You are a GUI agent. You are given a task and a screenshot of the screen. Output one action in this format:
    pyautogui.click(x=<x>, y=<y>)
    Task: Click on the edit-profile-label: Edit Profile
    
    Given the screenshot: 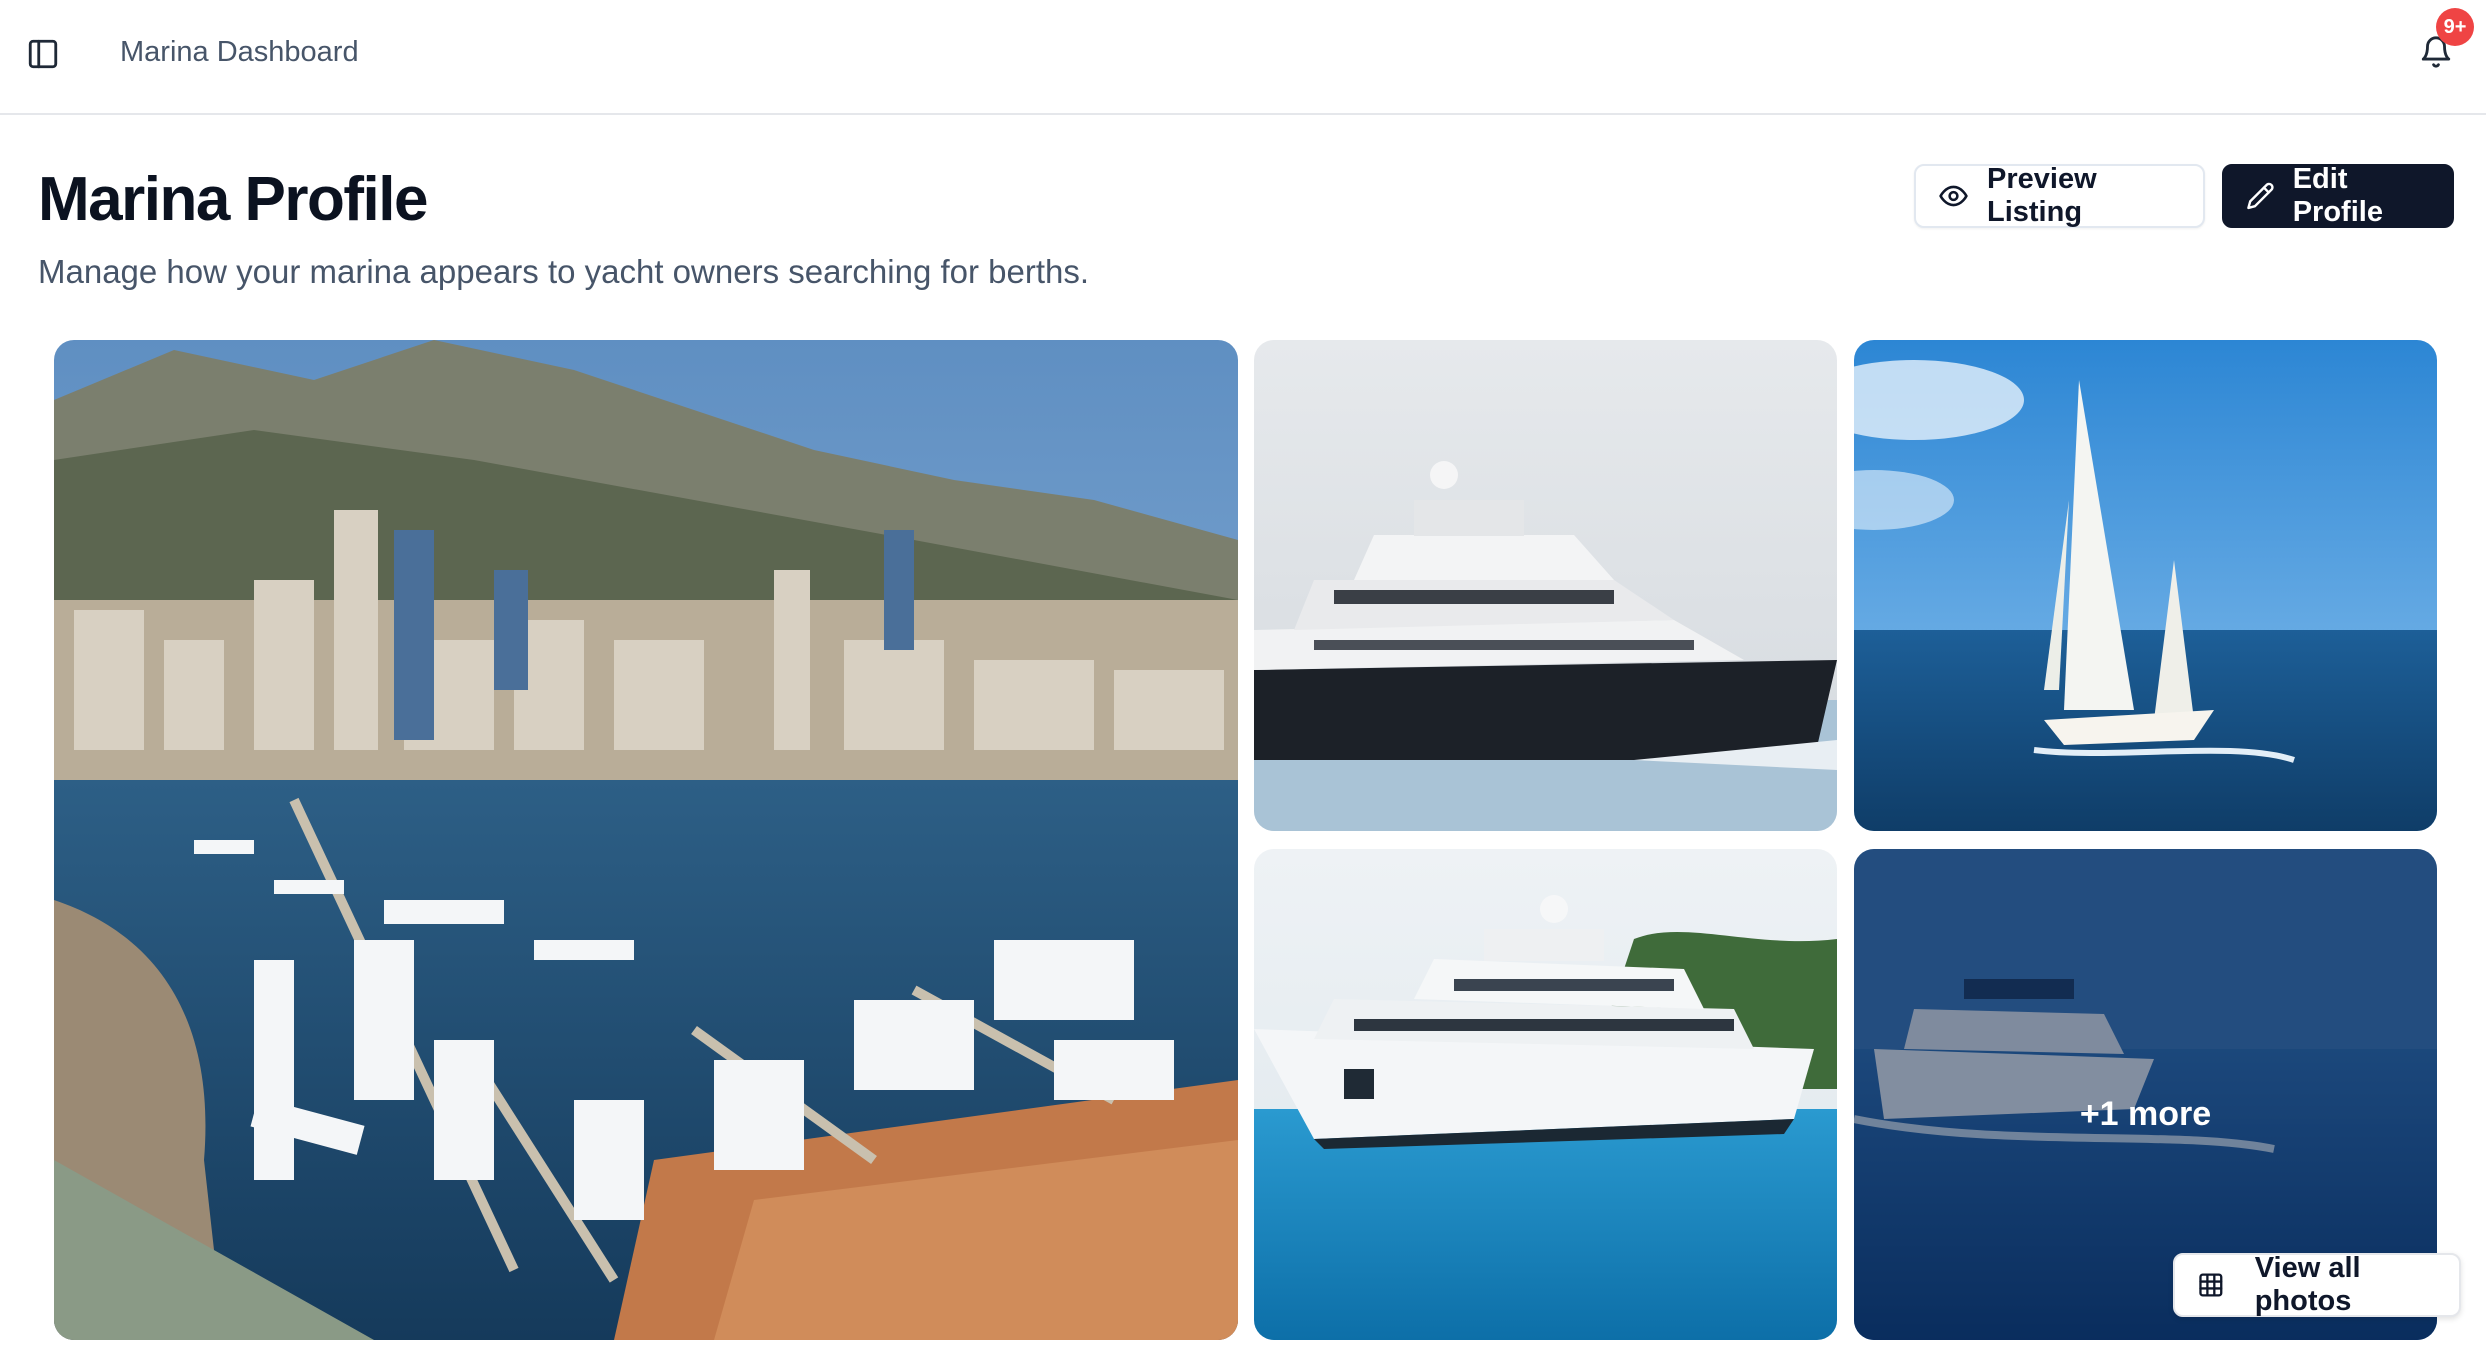 What is the action you would take?
    pyautogui.click(x=2337, y=195)
    